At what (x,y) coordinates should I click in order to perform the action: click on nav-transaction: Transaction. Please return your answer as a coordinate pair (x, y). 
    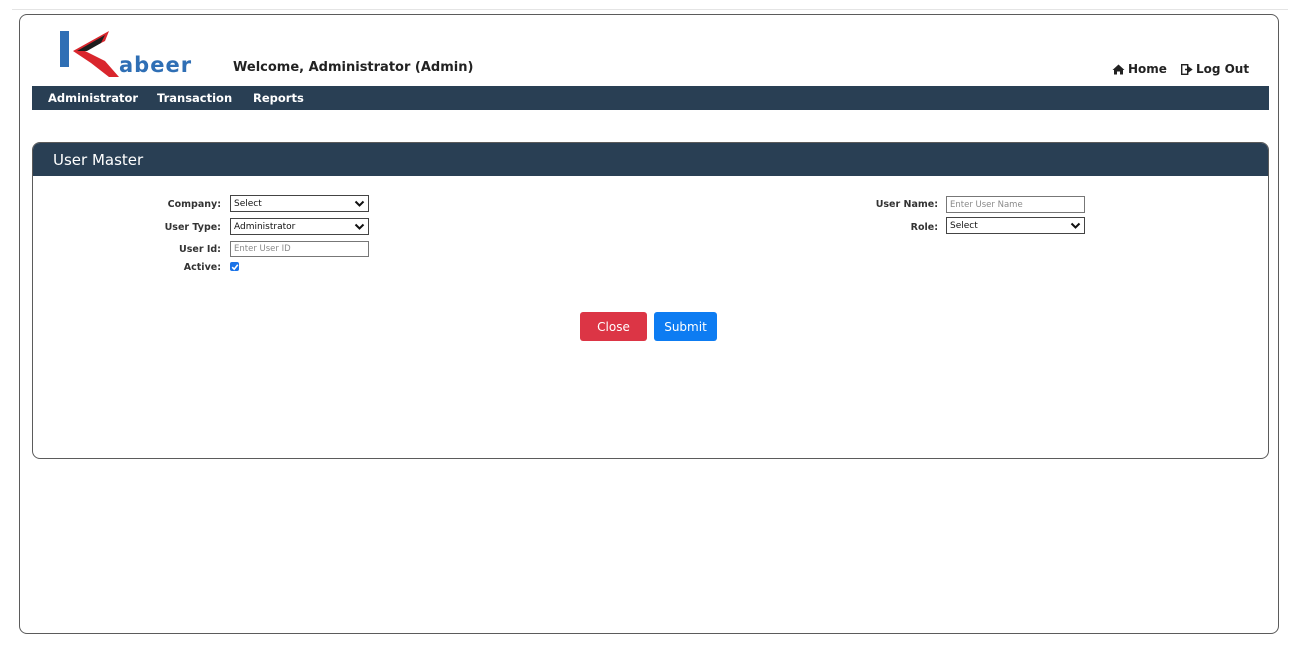
    Looking at the image, I should click on (194, 98).